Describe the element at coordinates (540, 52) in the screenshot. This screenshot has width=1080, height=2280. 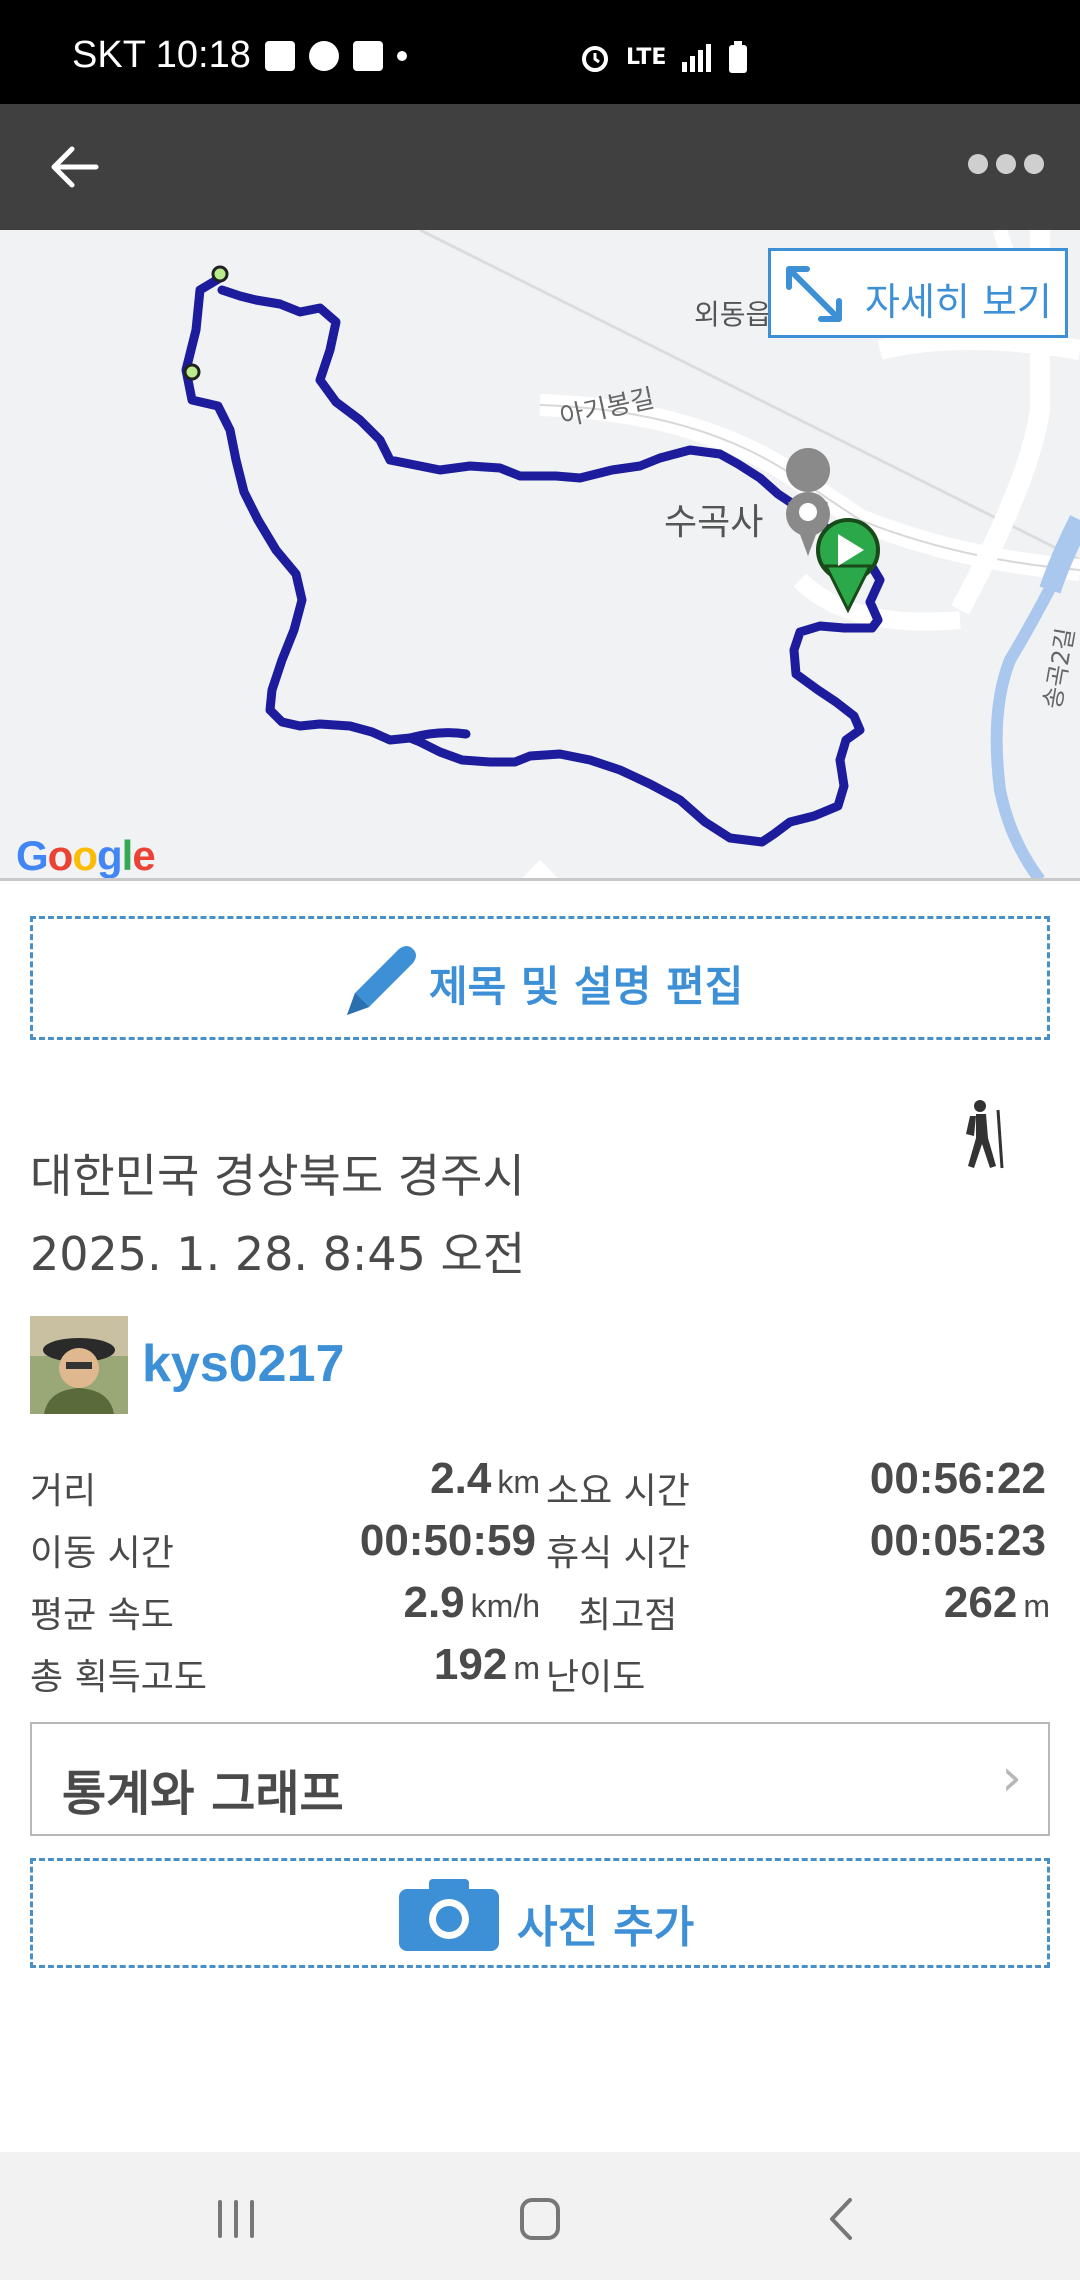
I see `status-bar: SKT 10:18 LTE` at that location.